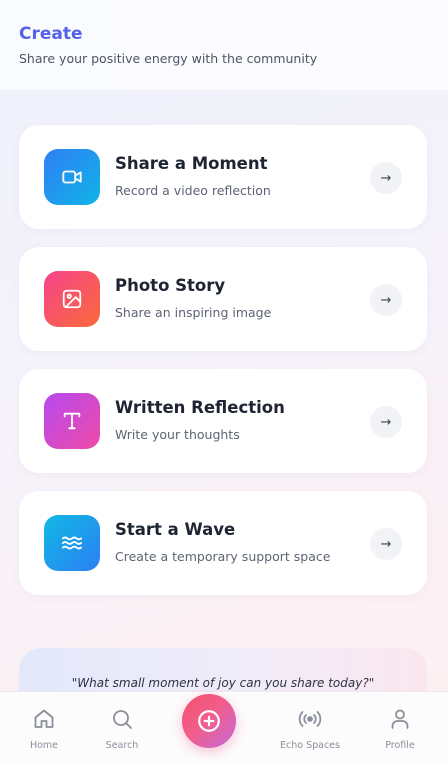 The width and height of the screenshot is (448, 764). Describe the element at coordinates (72, 421) in the screenshot. I see `text-icon` at that location.